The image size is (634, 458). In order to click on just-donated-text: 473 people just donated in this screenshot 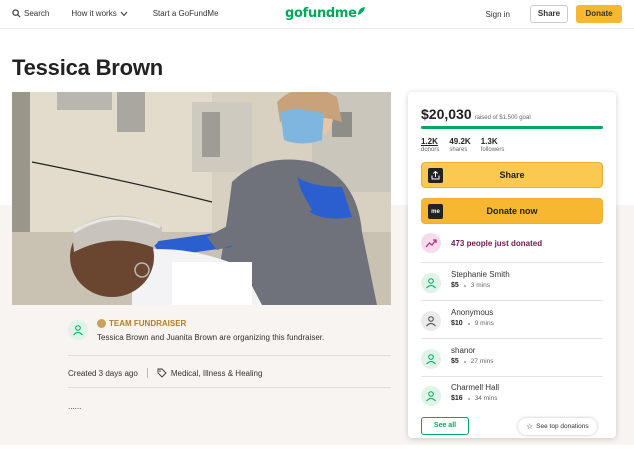, I will do `click(497, 243)`.